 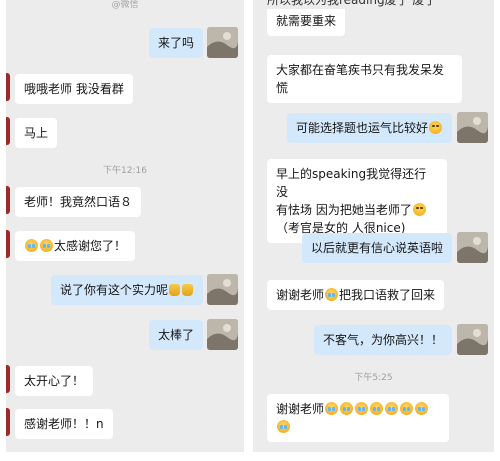 I want to click on cut-off-message-line: 所以我以为我reading废了 废了, so click(x=352, y=3).